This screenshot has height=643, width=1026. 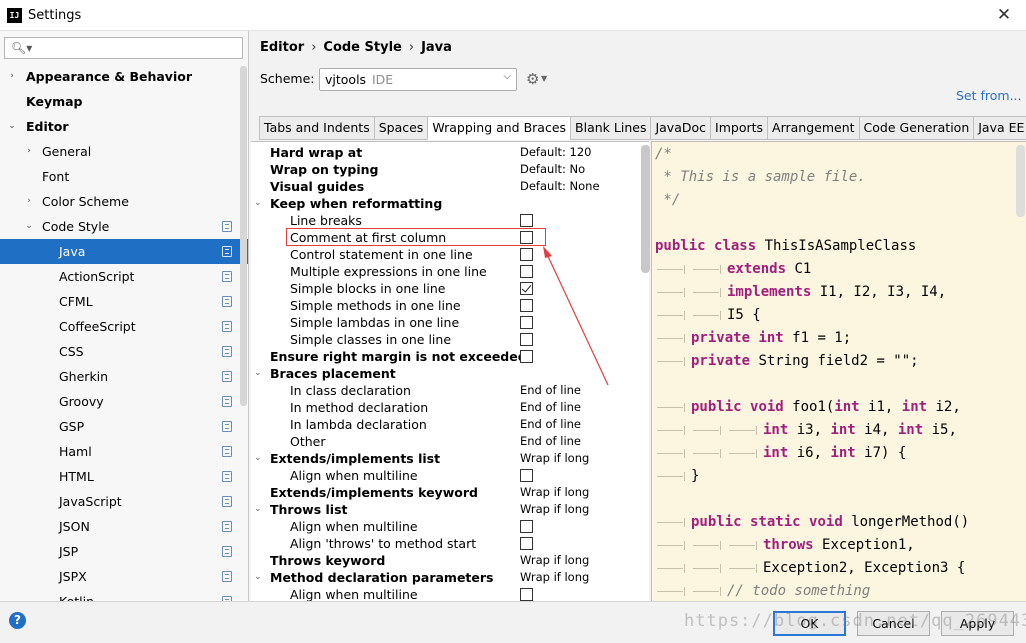 I want to click on option-label: Align 'throws' to method start, so click(x=383, y=543).